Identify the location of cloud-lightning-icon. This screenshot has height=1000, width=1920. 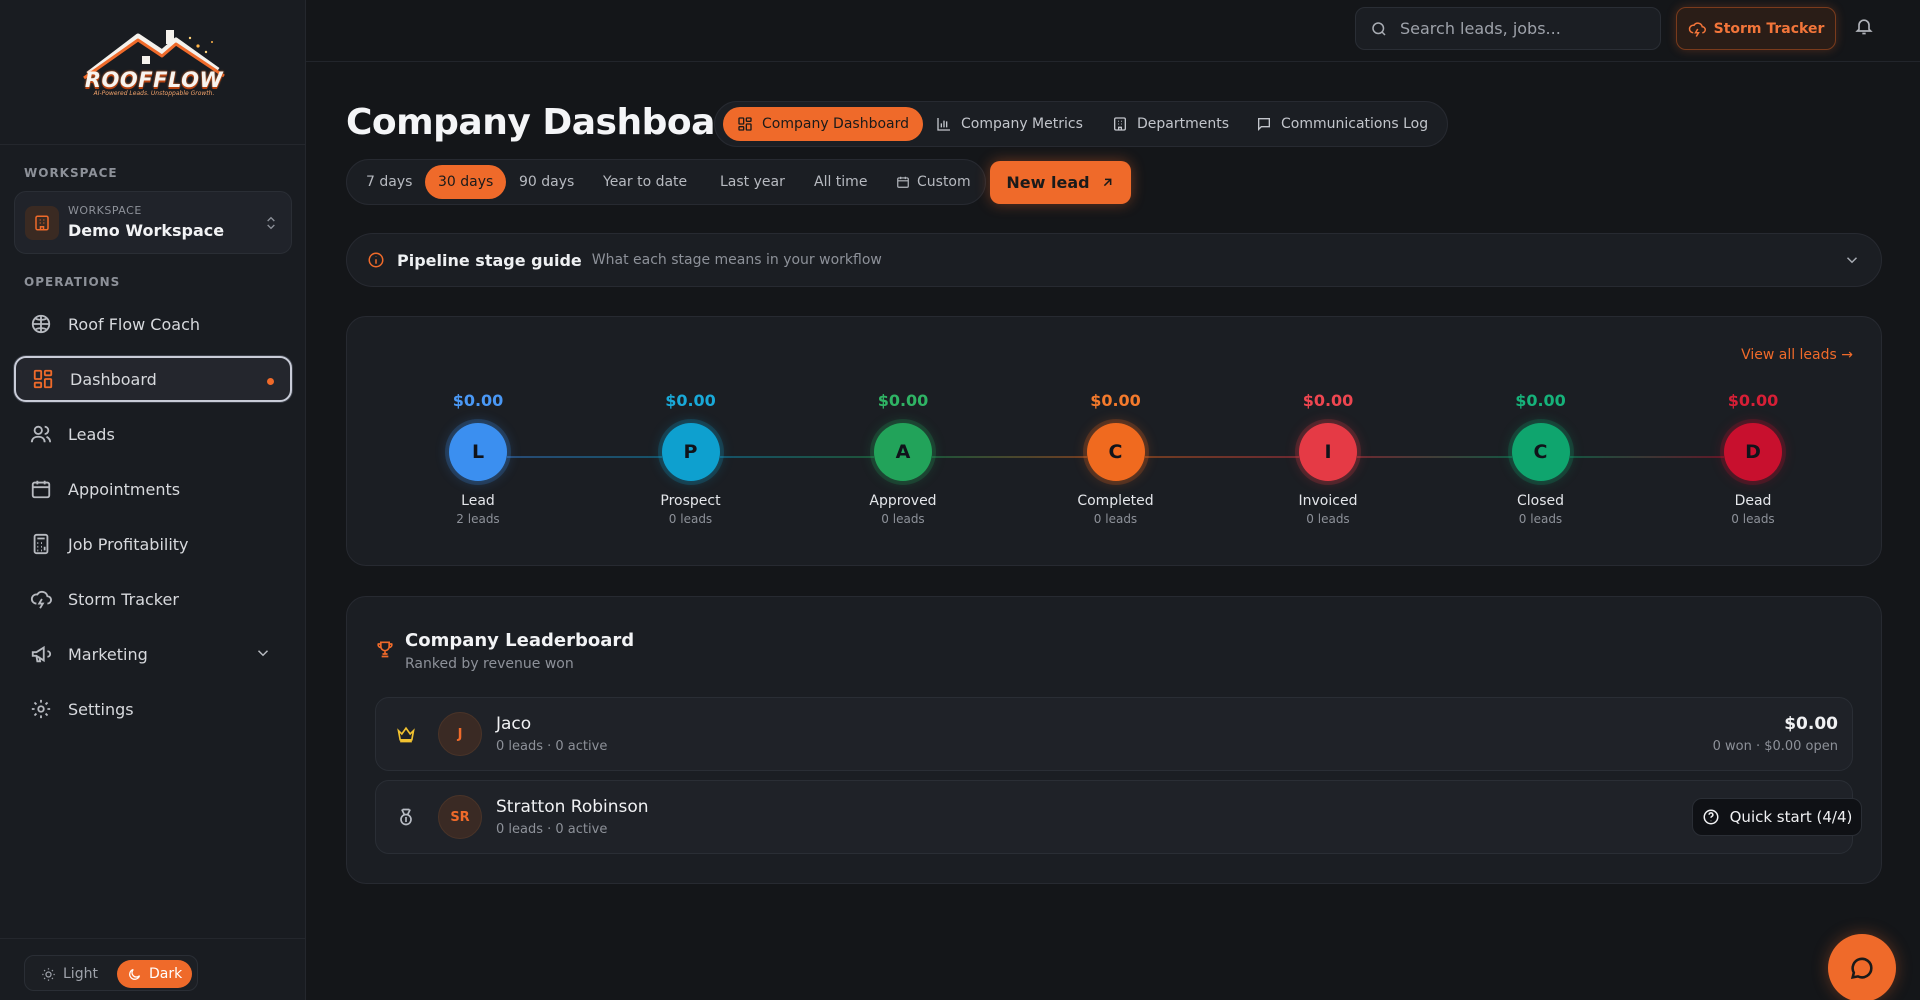
(1697, 29).